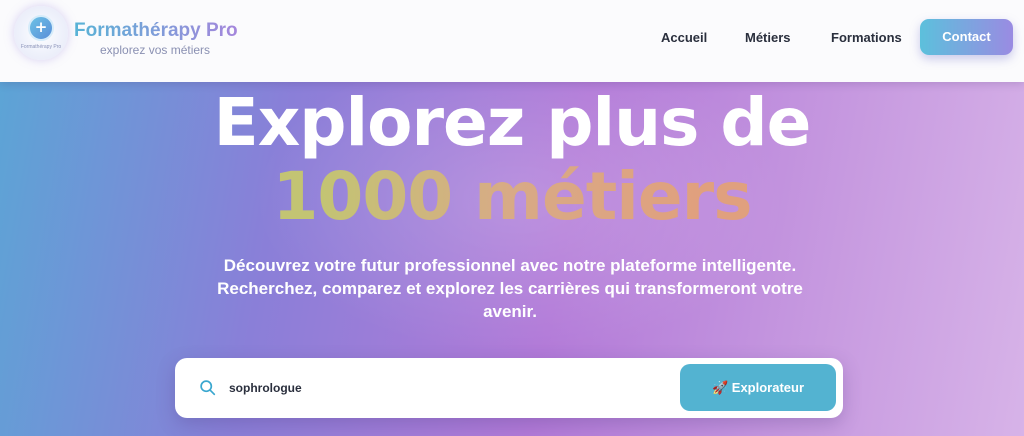  What do you see at coordinates (966, 37) in the screenshot?
I see `contact-button: Contact` at bounding box center [966, 37].